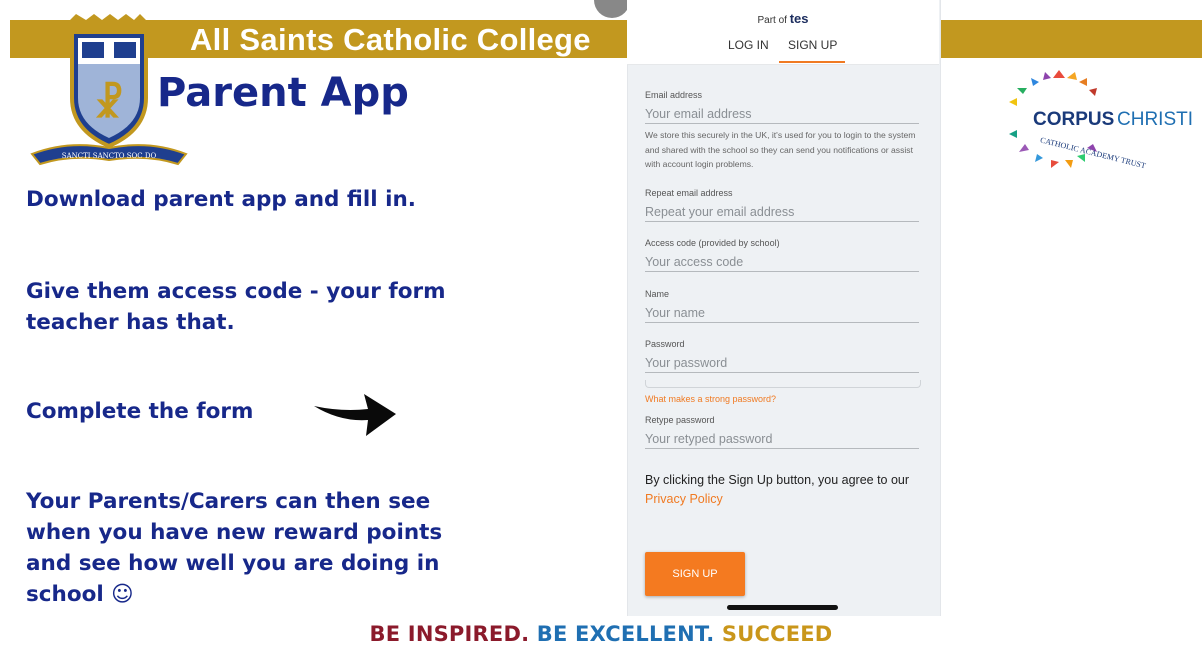  What do you see at coordinates (782, 114) in the screenshot?
I see `email-field` at bounding box center [782, 114].